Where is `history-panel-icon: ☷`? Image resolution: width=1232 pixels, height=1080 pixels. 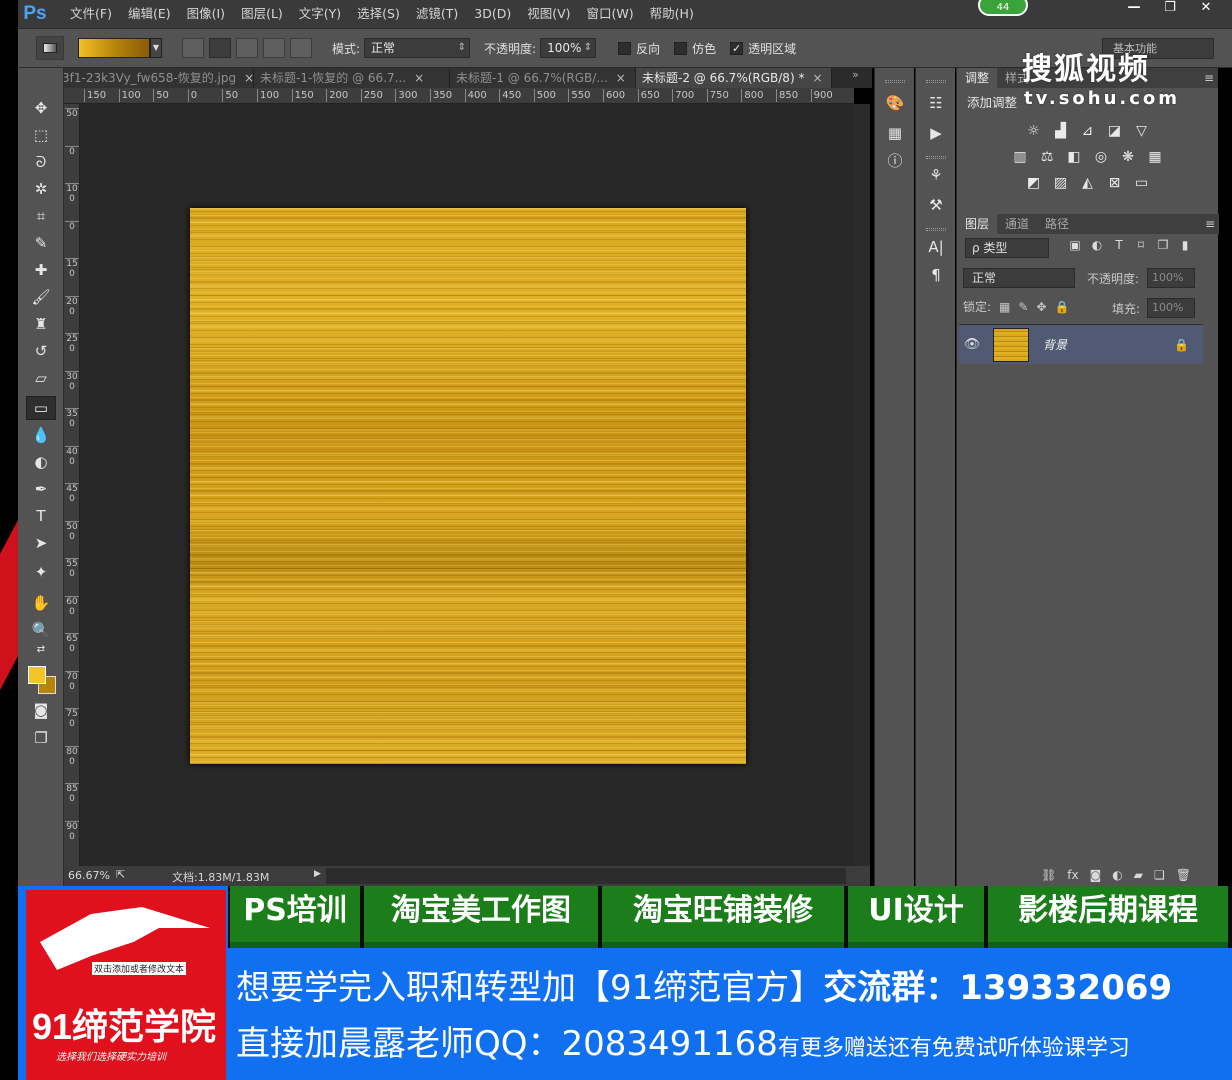
history-panel-icon: ☷ is located at coordinates (936, 103).